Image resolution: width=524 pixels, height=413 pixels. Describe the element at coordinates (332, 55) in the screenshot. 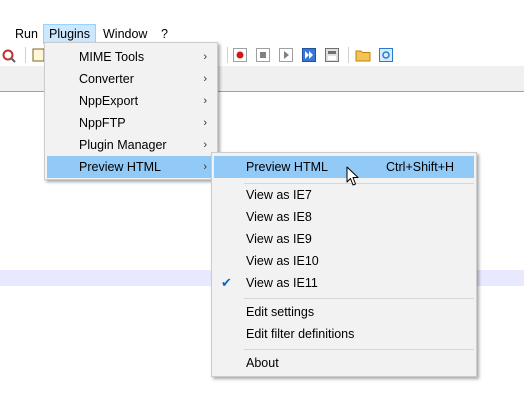

I see `save-macro-icon` at that location.